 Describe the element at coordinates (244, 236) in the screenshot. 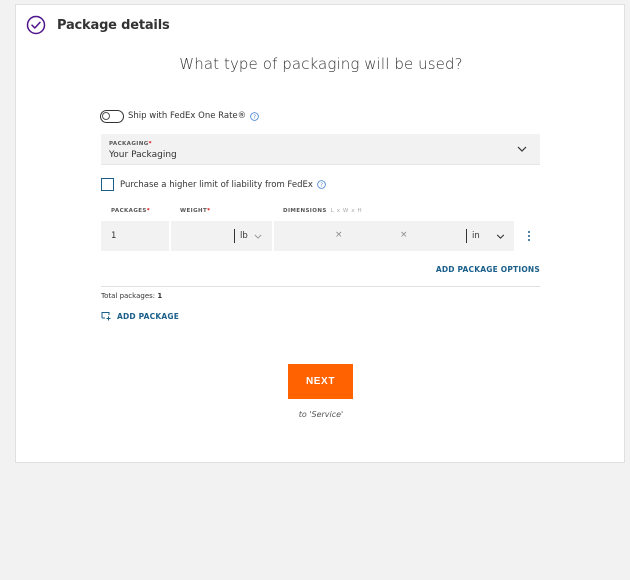

I see `weight-unit-select: lb` at that location.